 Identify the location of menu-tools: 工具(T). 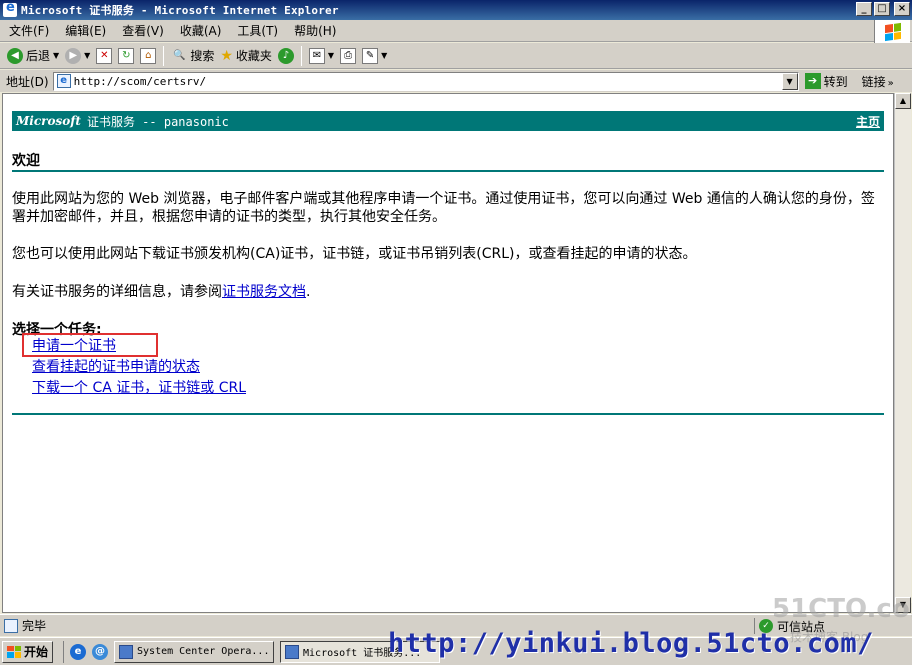
(257, 30).